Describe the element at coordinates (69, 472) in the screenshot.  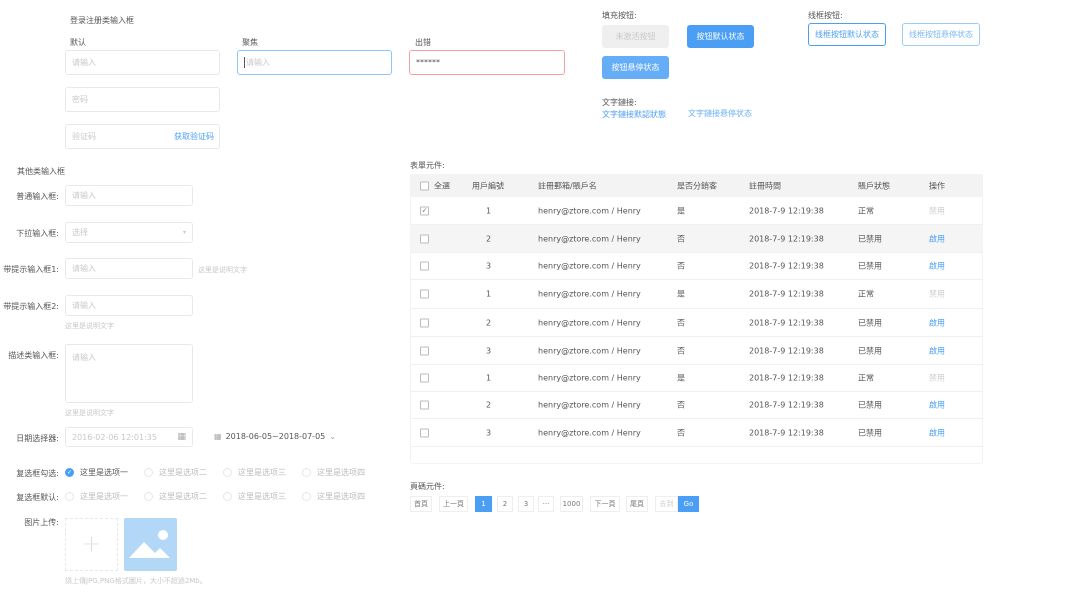
I see `checkbox-checked: ✓` at that location.